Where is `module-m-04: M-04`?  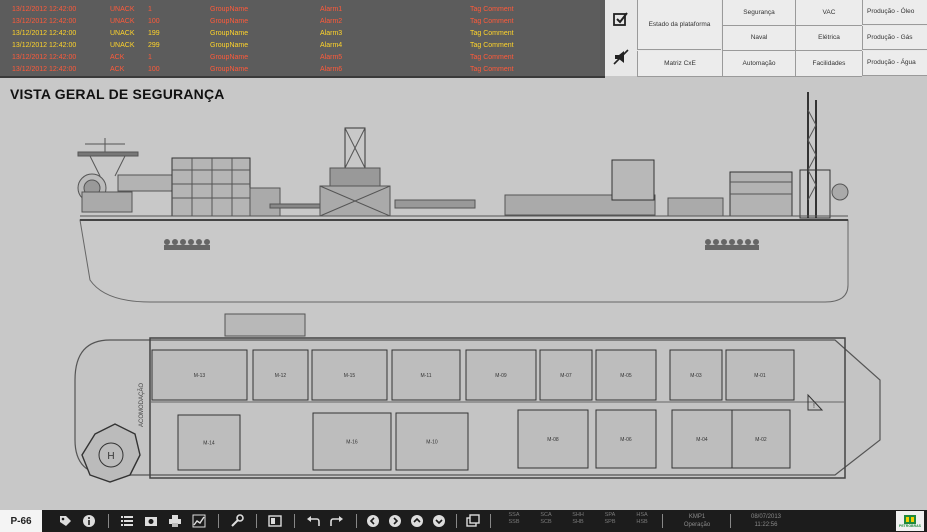
module-m-04: M-04 is located at coordinates (702, 439).